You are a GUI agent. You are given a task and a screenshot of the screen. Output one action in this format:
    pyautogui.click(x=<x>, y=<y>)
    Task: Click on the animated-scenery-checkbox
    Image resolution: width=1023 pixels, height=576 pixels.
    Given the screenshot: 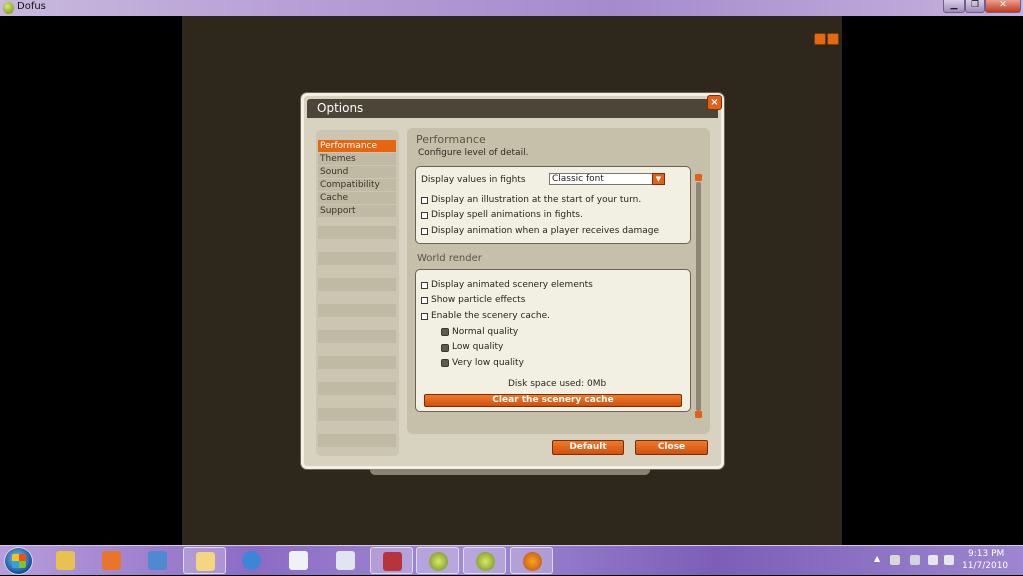 What is the action you would take?
    pyautogui.click(x=424, y=285)
    